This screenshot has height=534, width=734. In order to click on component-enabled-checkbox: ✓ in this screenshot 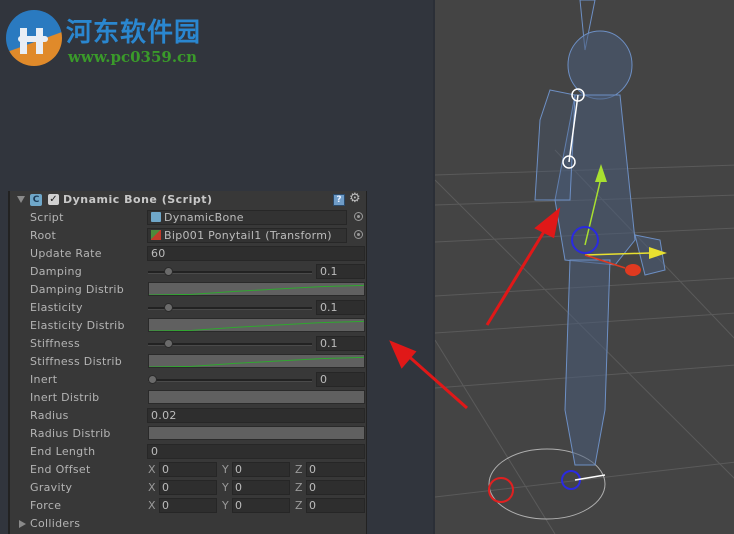, I will do `click(53, 199)`.